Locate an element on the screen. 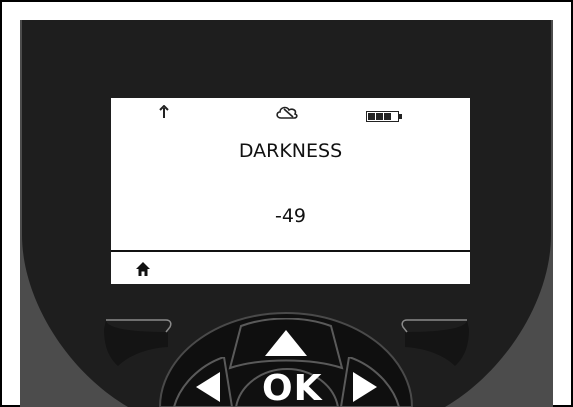 This screenshot has height=407, width=573. right-softkey-button is located at coordinates (436, 343).